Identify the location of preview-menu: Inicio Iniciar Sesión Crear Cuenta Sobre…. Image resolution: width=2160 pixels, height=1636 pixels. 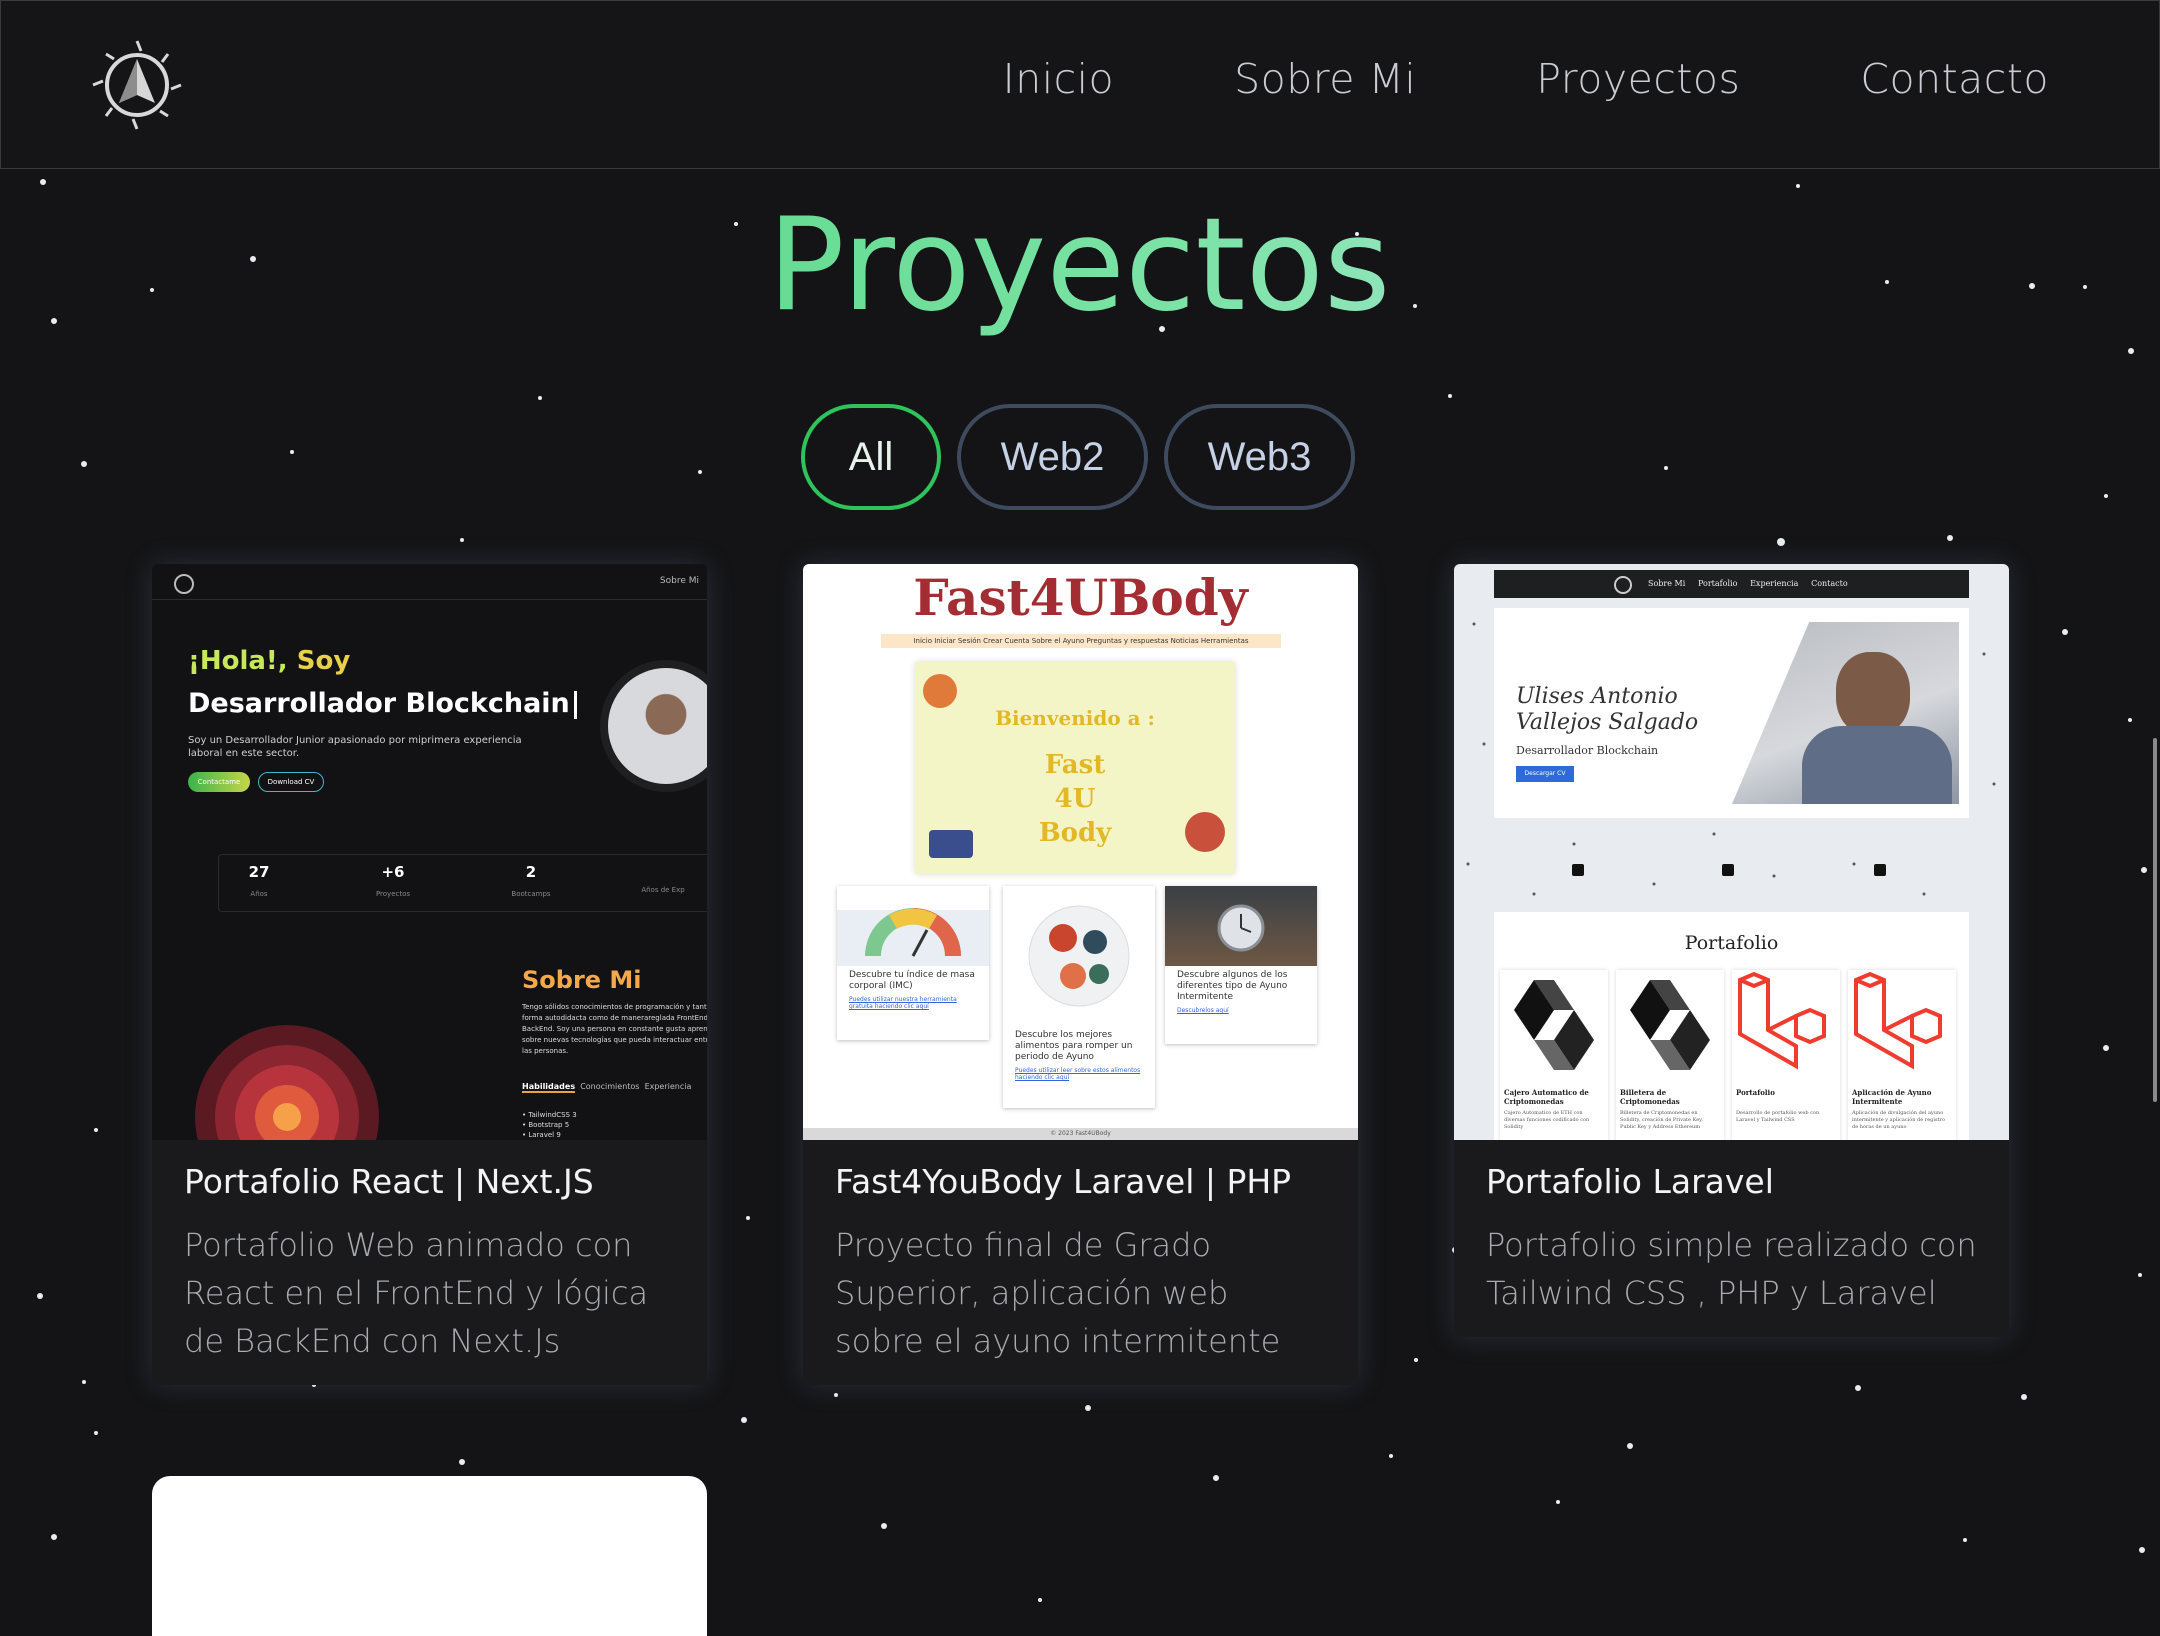
(1081, 641).